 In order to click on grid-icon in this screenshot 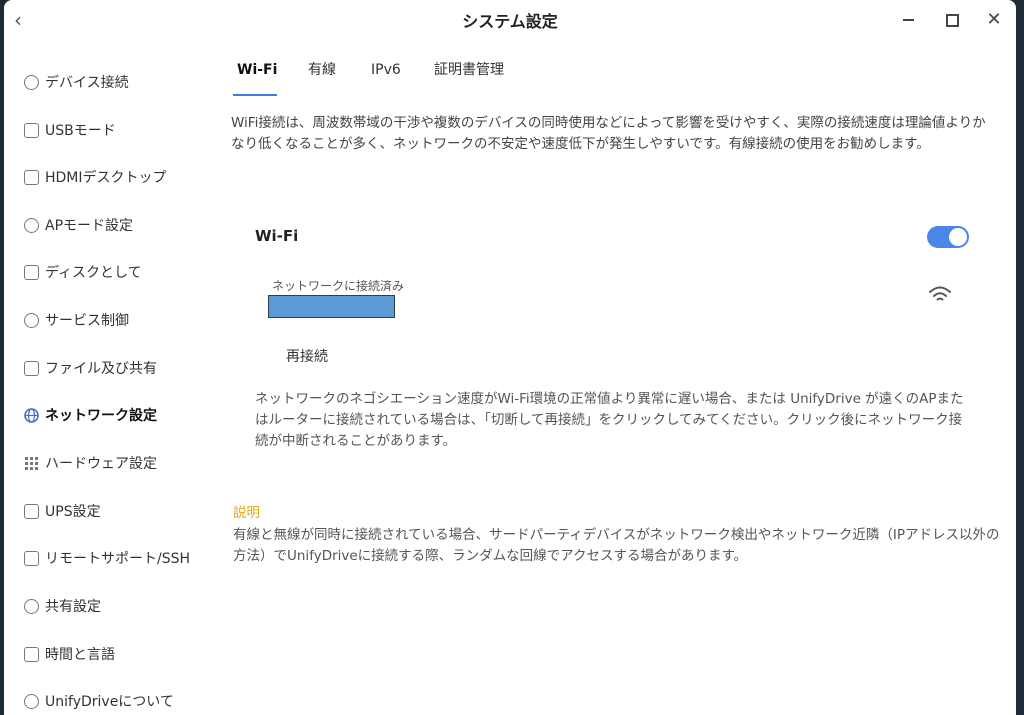, I will do `click(31, 463)`.